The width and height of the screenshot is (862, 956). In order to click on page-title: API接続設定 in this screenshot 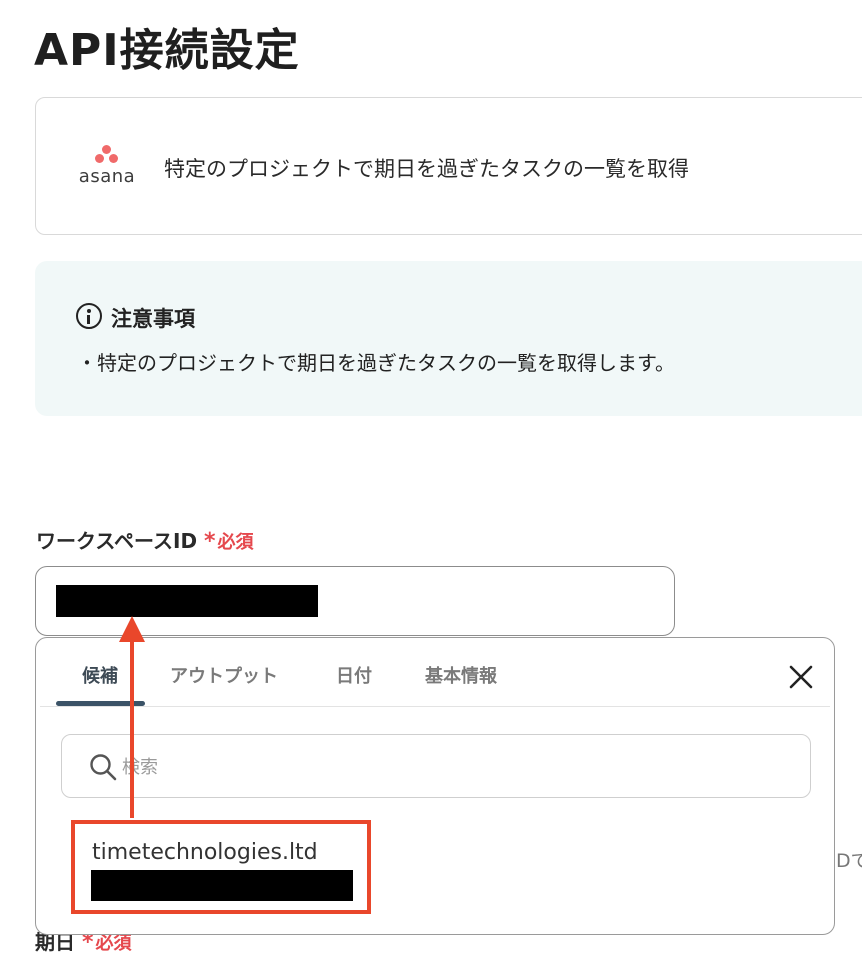, I will do `click(167, 50)`.